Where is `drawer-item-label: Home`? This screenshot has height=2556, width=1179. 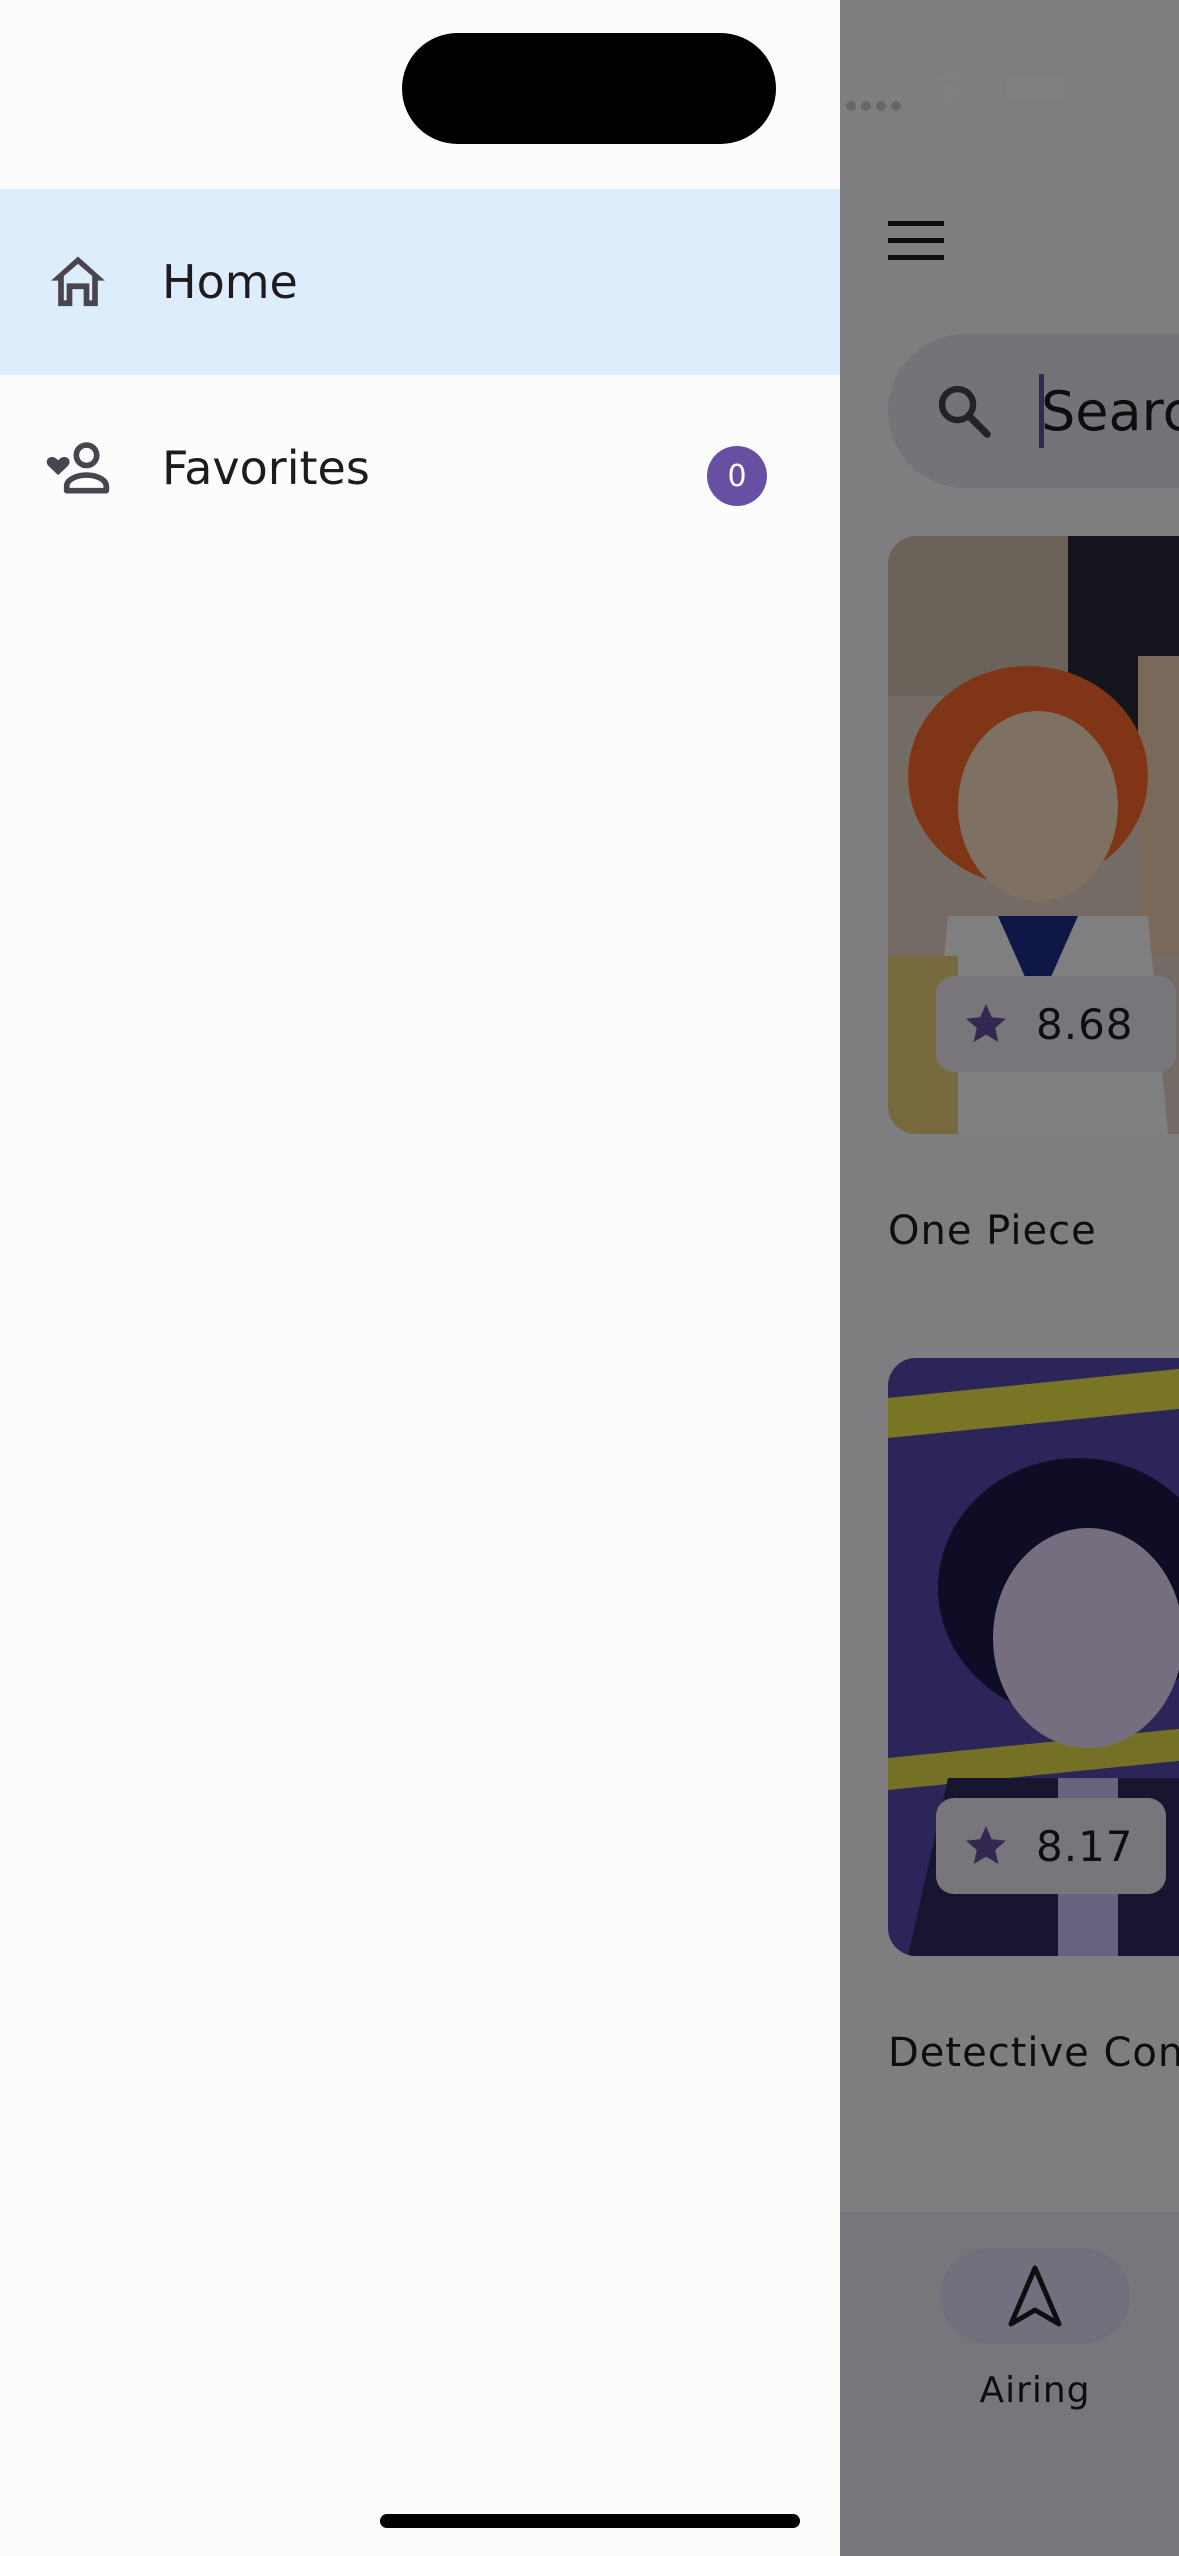
drawer-item-label: Home is located at coordinates (230, 282).